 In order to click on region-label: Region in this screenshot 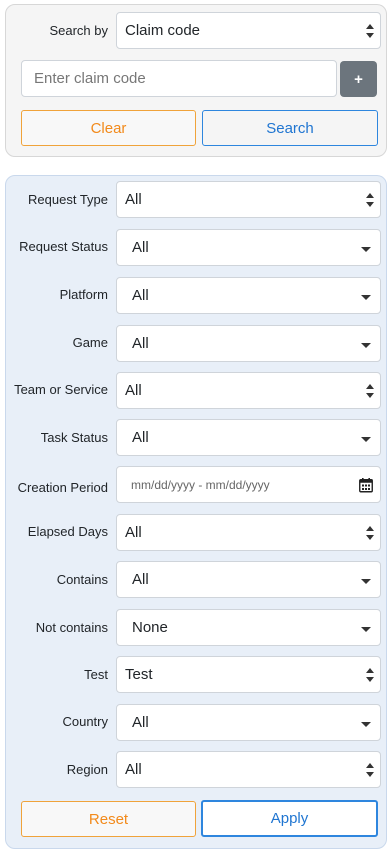, I will do `click(87, 769)`.